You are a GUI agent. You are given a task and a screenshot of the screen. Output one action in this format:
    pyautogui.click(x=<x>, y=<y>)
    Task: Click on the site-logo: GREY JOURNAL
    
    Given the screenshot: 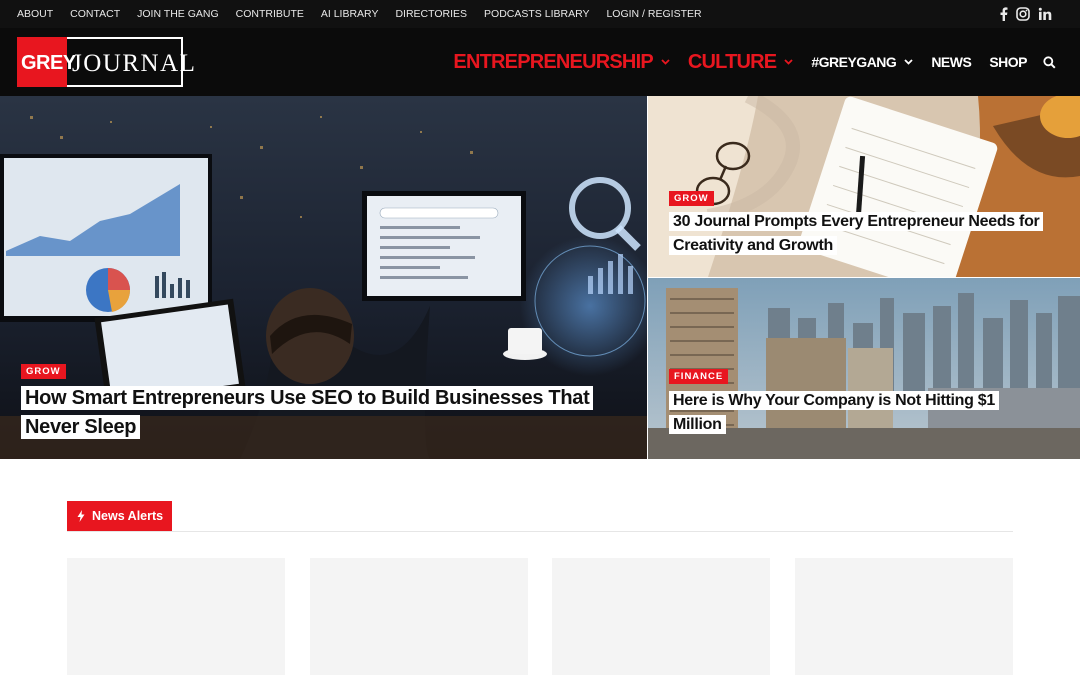 What is the action you would take?
    pyautogui.click(x=106, y=62)
    